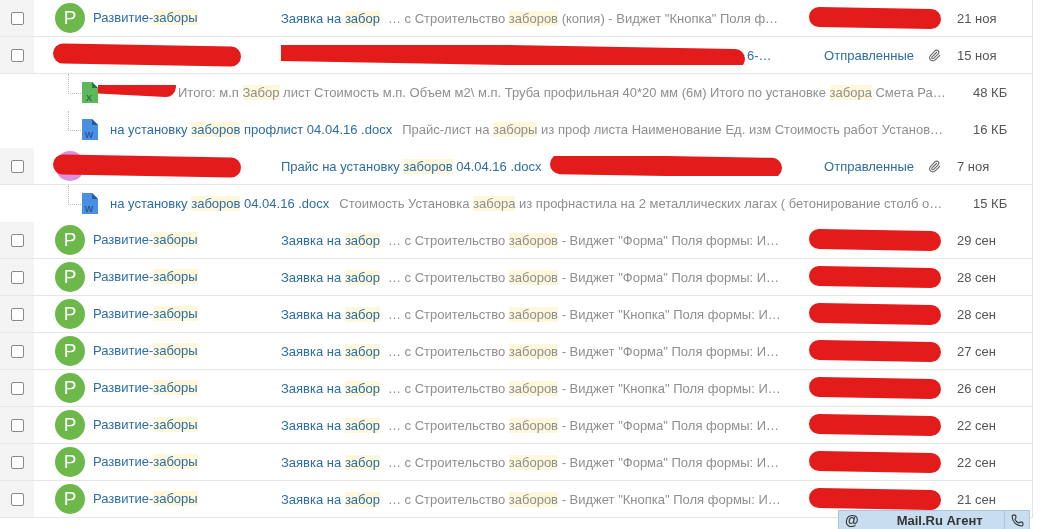 This screenshot has height=529, width=1050. What do you see at coordinates (976, 499) in the screenshot?
I see `message-date: 21 сен` at bounding box center [976, 499].